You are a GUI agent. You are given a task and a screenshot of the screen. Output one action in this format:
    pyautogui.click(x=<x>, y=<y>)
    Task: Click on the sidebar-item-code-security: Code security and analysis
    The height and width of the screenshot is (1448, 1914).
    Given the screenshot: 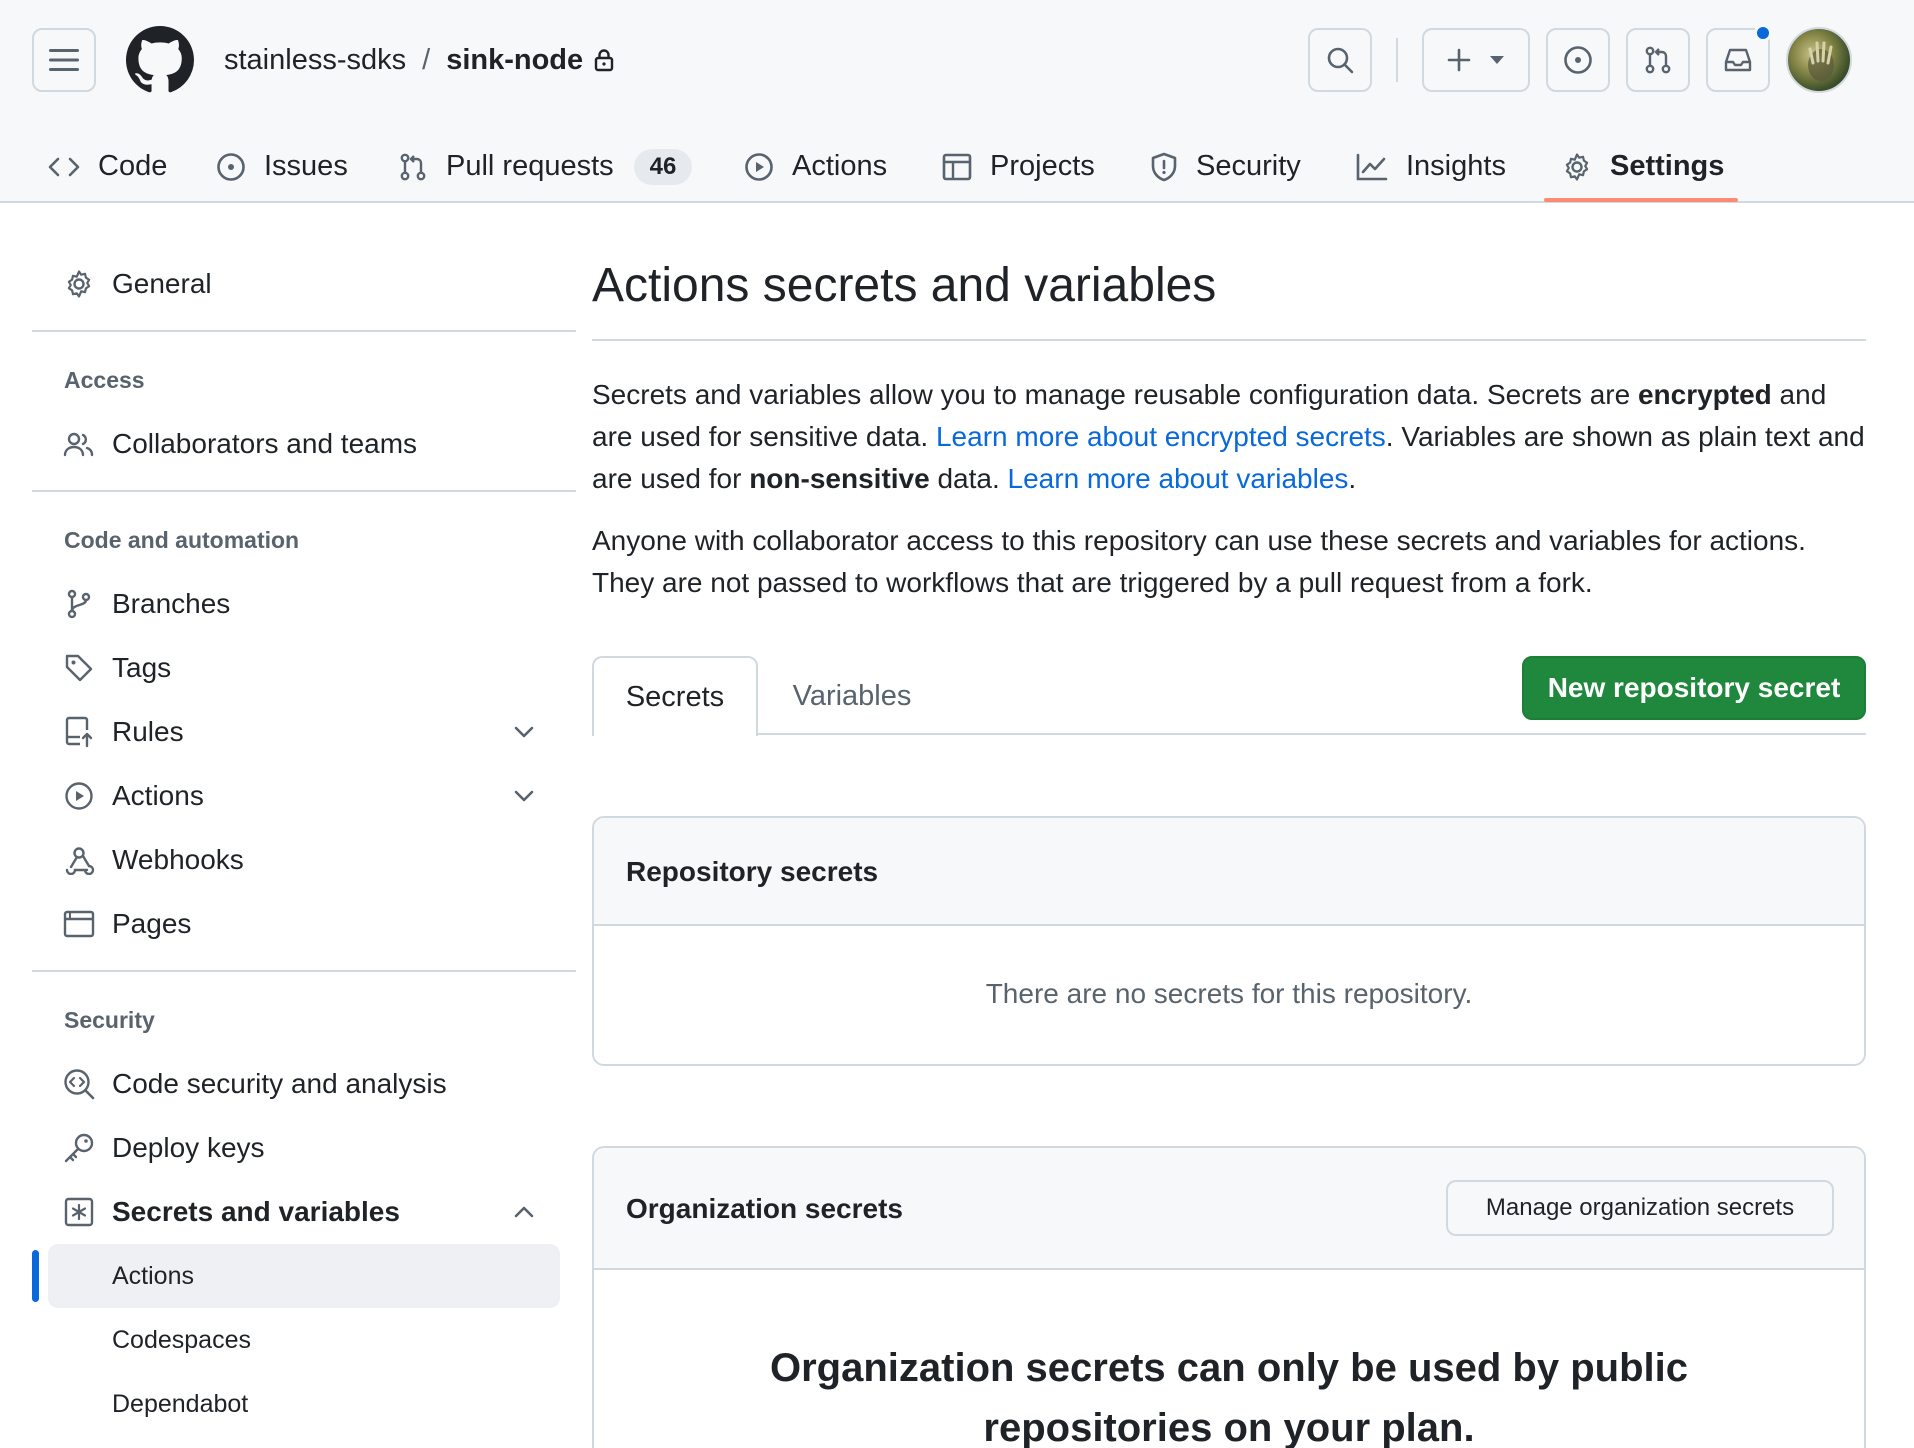 What is the action you would take?
    pyautogui.click(x=254, y=1084)
    